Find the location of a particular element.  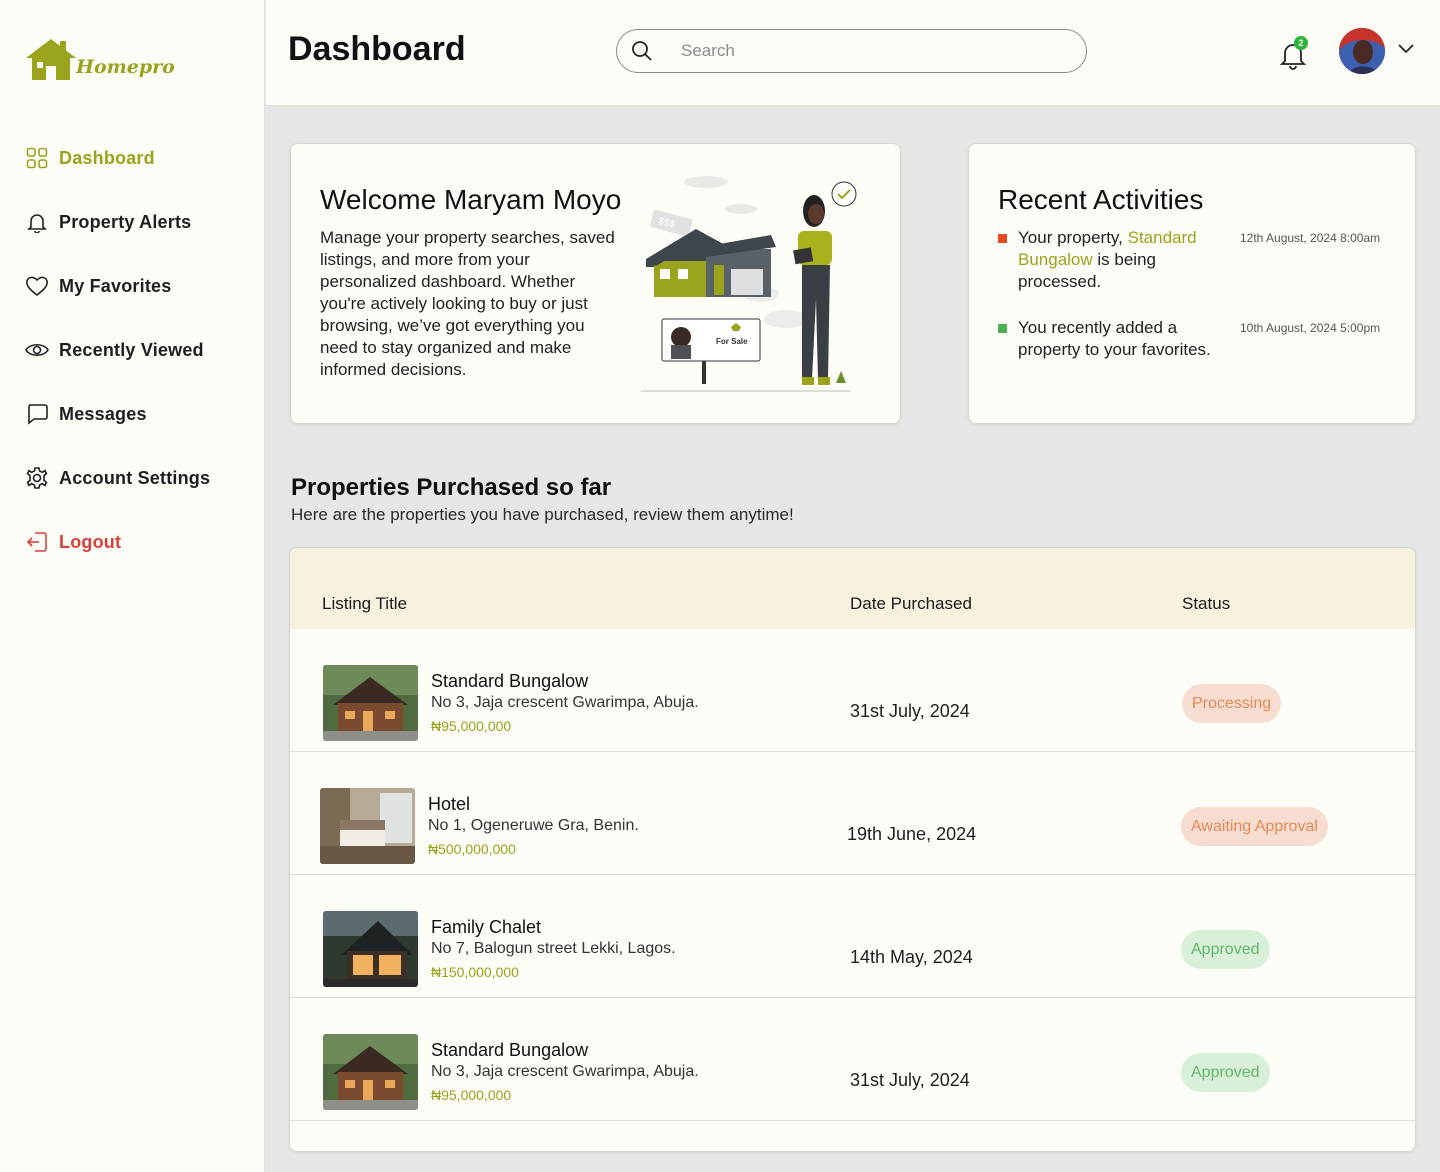

notification-badge: 2 is located at coordinates (1301, 43).